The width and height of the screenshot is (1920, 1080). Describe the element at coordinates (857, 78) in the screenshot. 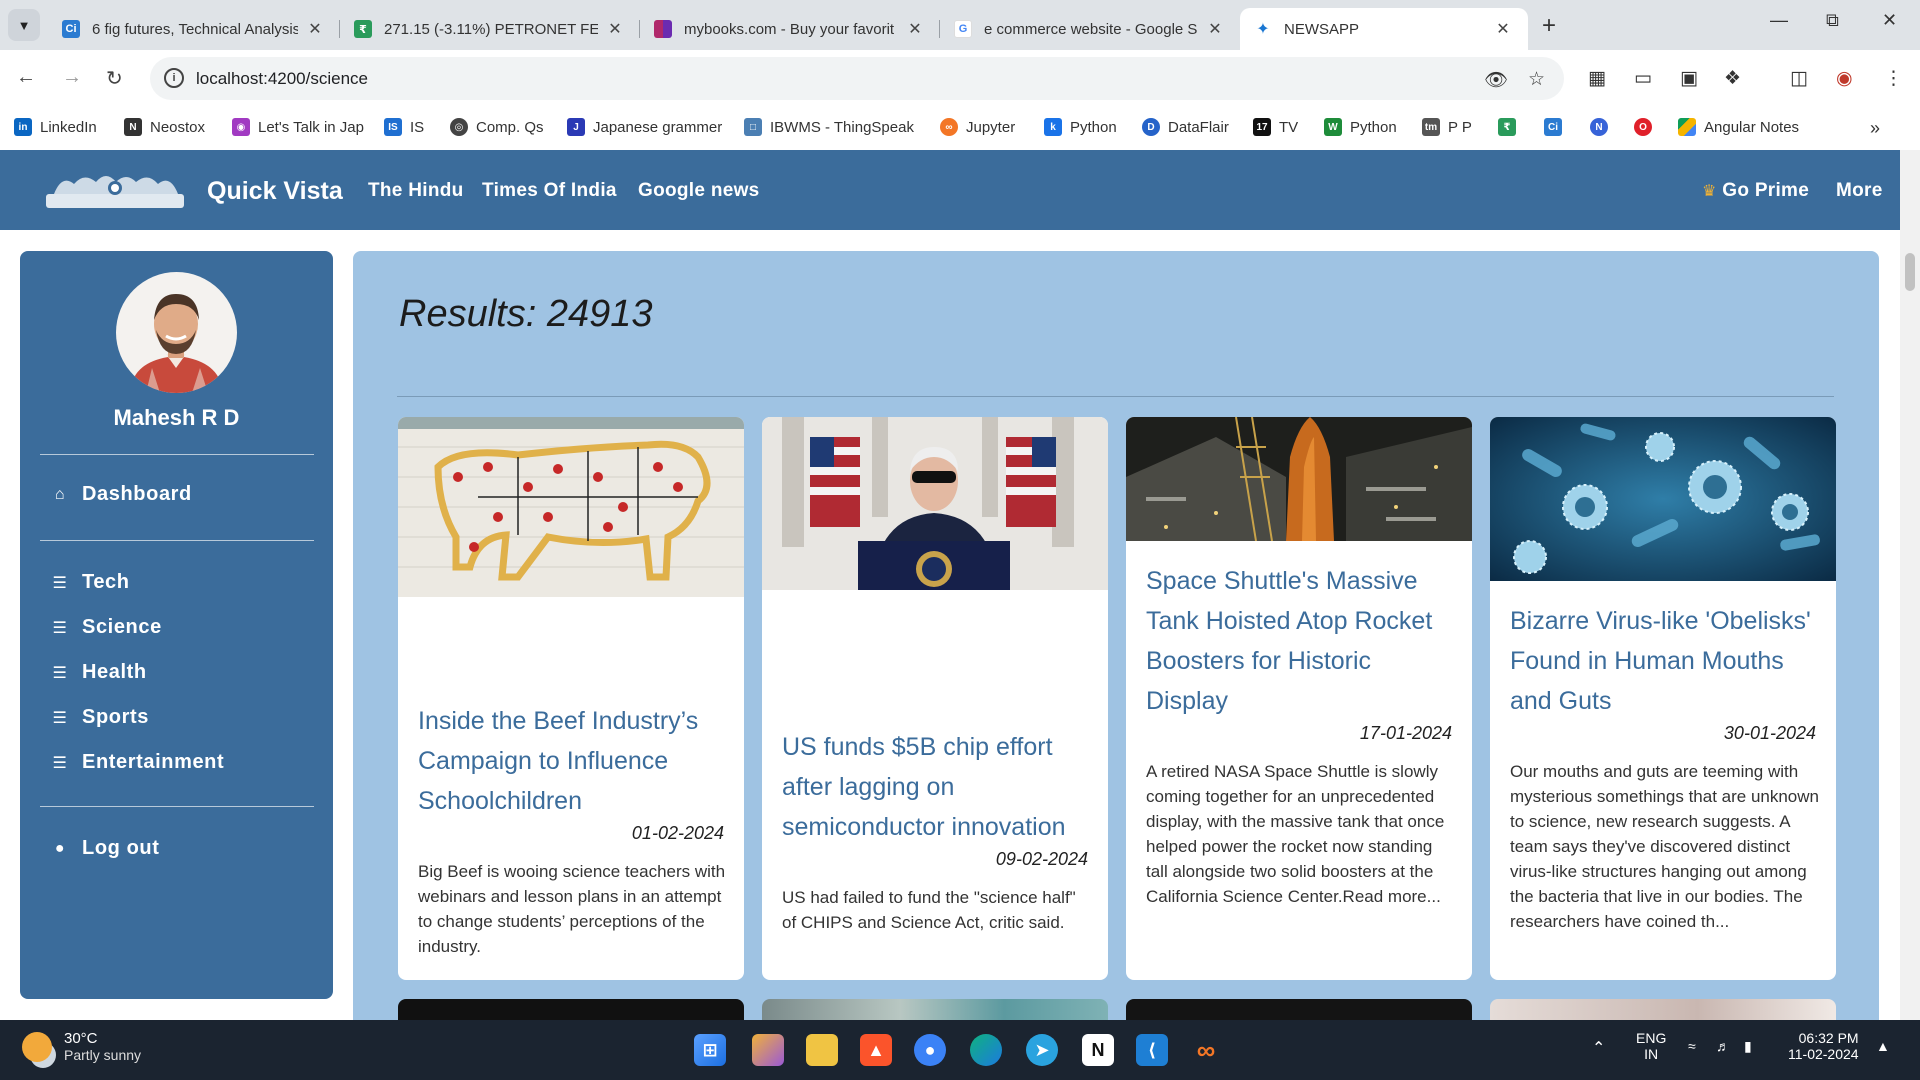

I see `address-bar: i localhost:4200/science 👁 ☆` at that location.